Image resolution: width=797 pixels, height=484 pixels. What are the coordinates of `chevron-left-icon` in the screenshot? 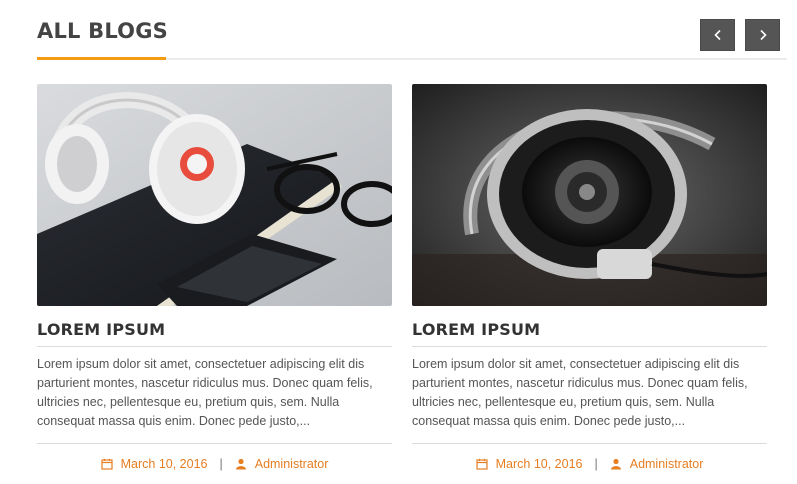 It's located at (717, 35).